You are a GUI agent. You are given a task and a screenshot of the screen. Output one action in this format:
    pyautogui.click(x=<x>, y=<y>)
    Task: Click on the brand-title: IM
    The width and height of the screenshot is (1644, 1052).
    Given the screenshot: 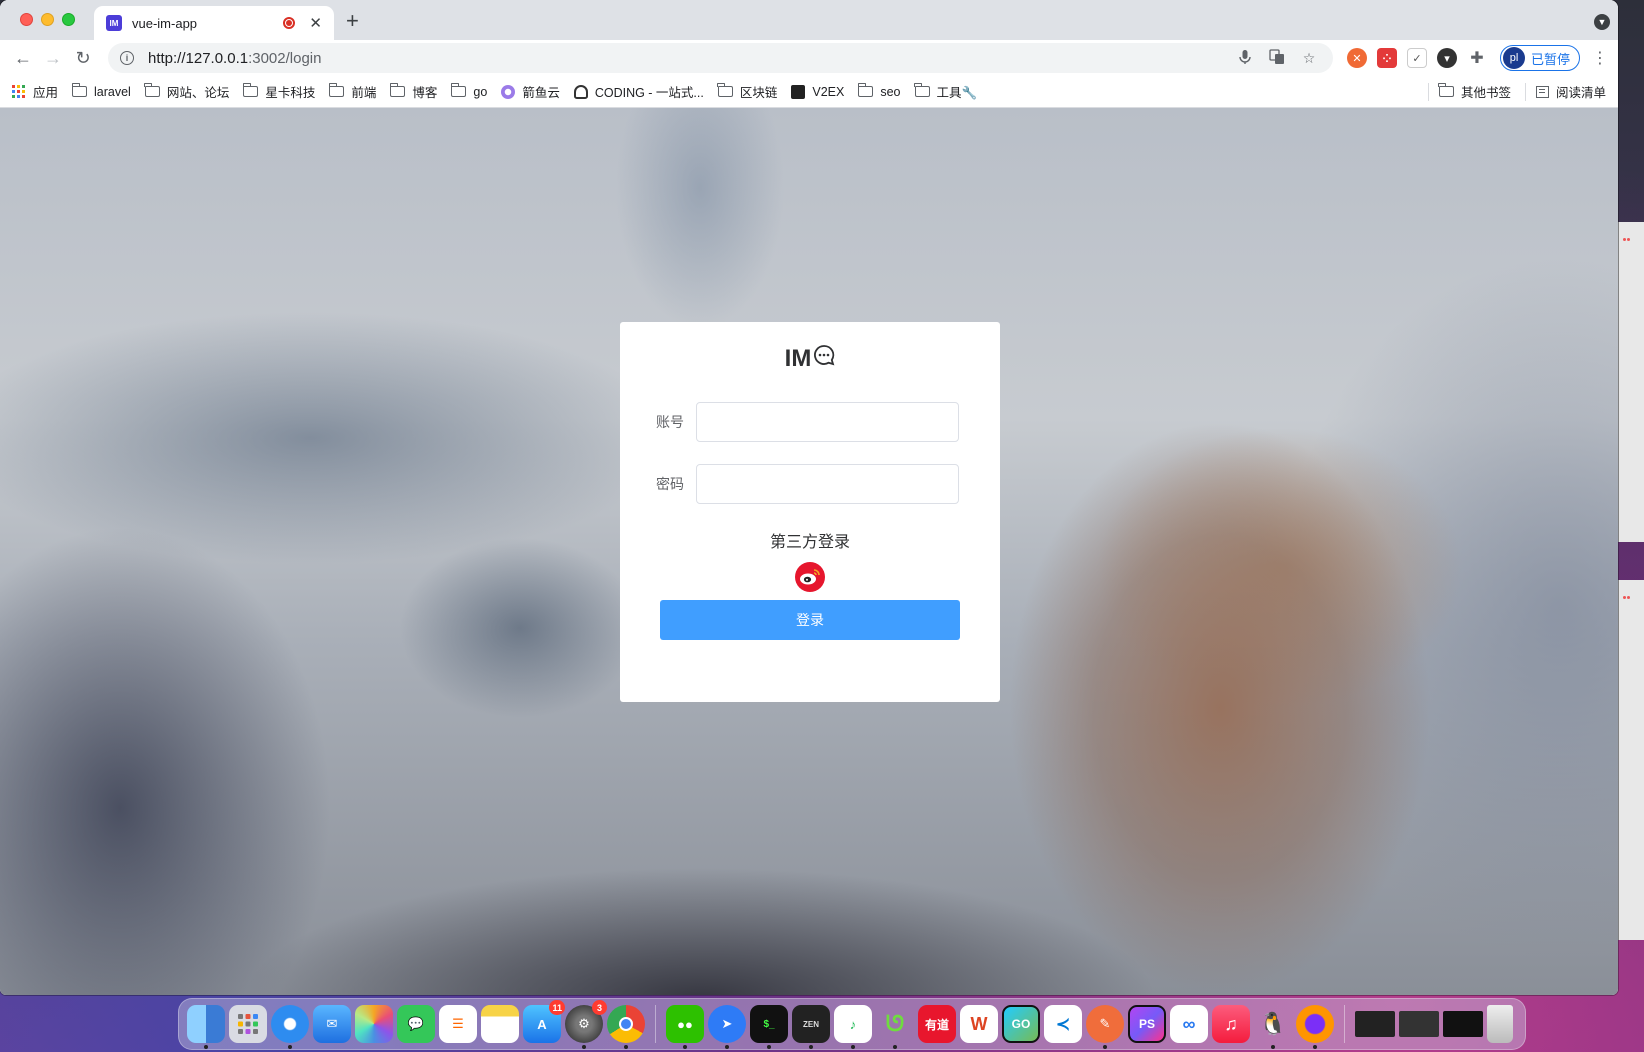 What is the action you would take?
    pyautogui.click(x=798, y=358)
    